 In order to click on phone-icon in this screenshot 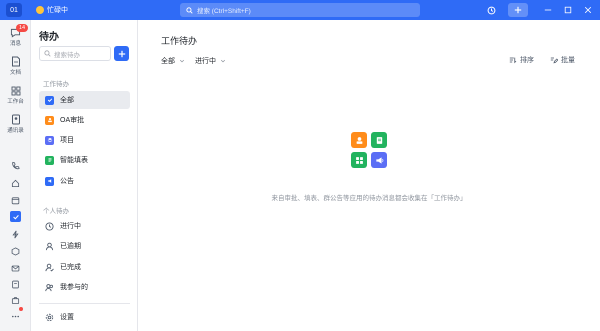, I will do `click(15, 165)`.